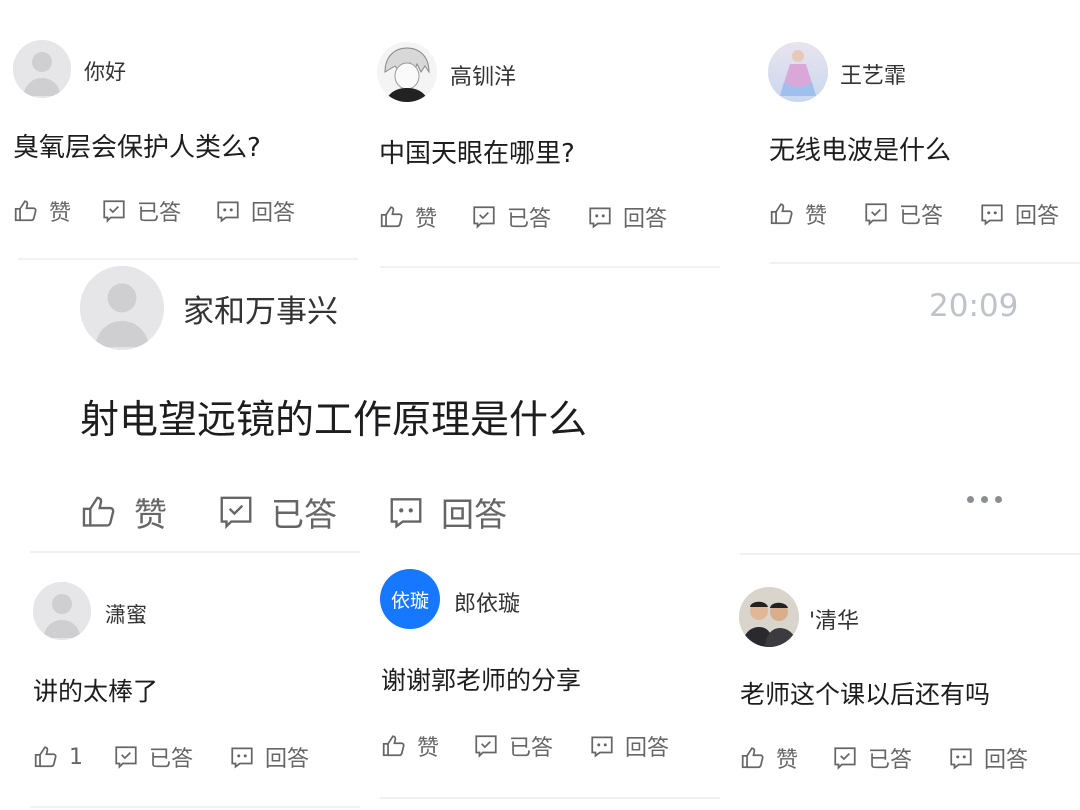  What do you see at coordinates (483, 75) in the screenshot?
I see `user-name: 高钏洋` at bounding box center [483, 75].